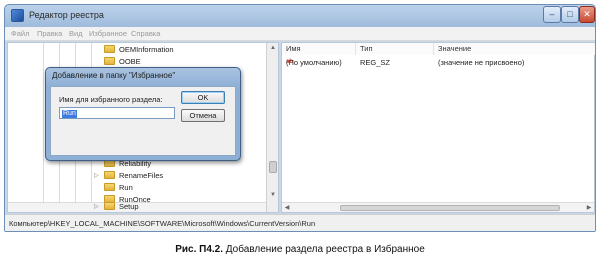 This screenshot has height=268, width=600. I want to click on scroll-left-icon: ◀, so click(287, 208).